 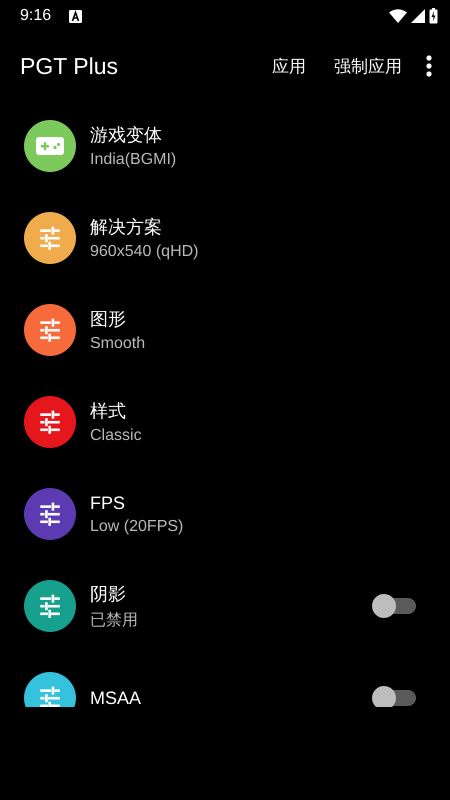 I want to click on setting-title: 阴影, so click(x=108, y=594).